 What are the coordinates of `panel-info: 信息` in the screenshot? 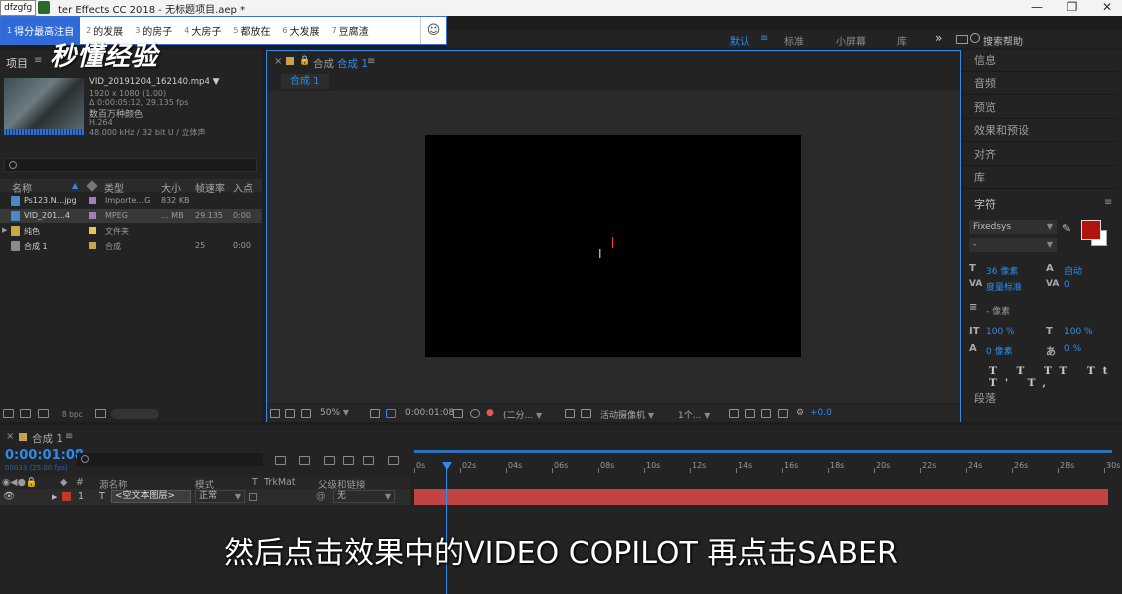 It's located at (1040, 61).